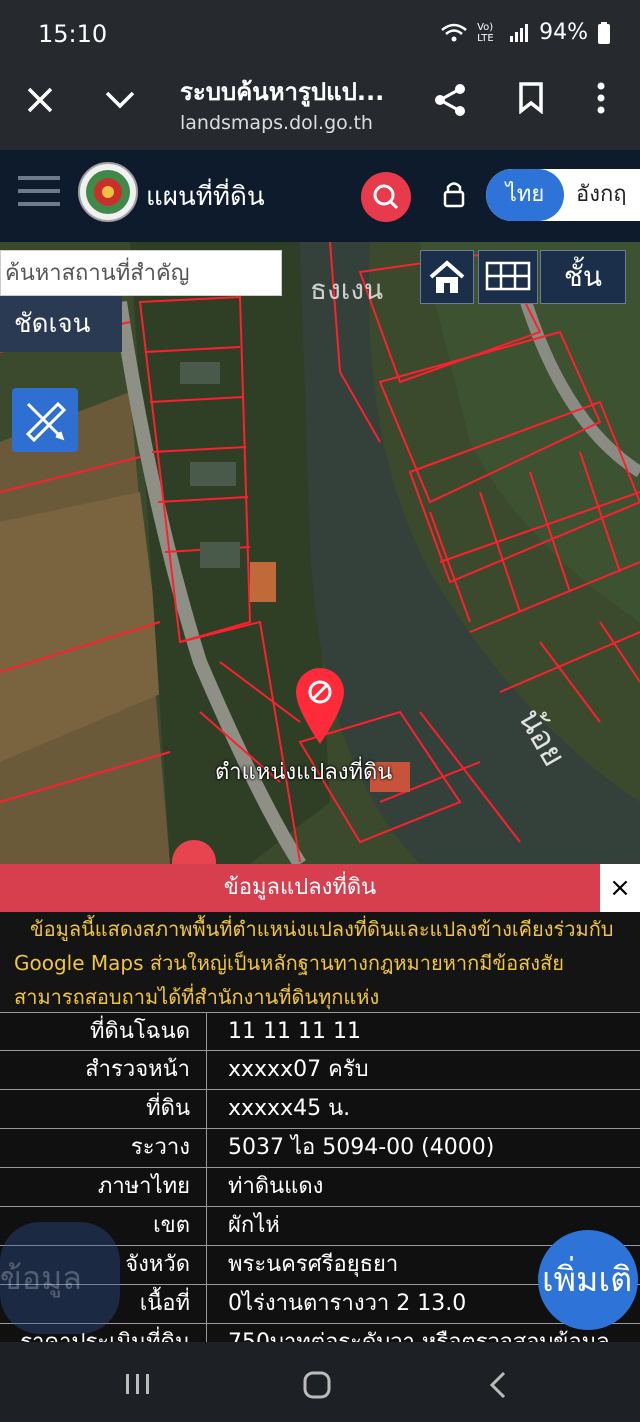 This screenshot has height=1422, width=640. I want to click on marker-label: ตำแหน่งแปลงที่ดิน, so click(304, 772).